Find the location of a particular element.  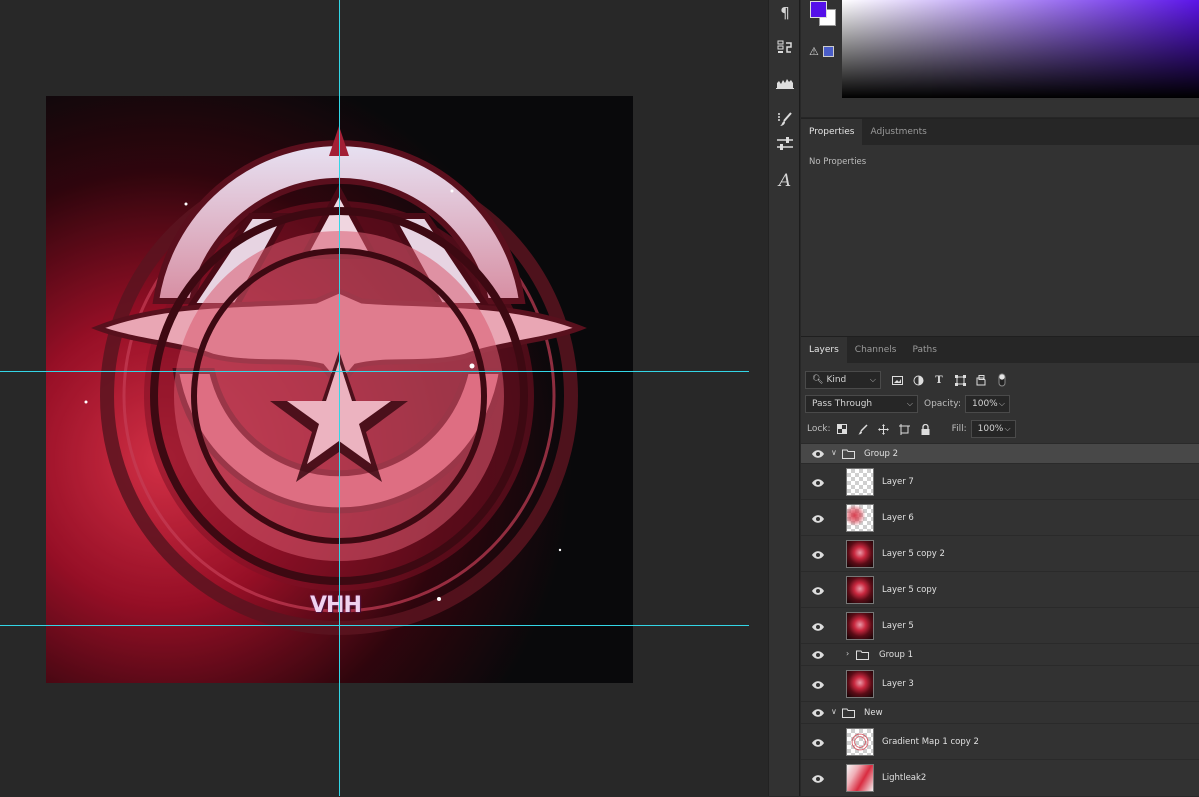

filter-shape-icon is located at coordinates (960, 380).